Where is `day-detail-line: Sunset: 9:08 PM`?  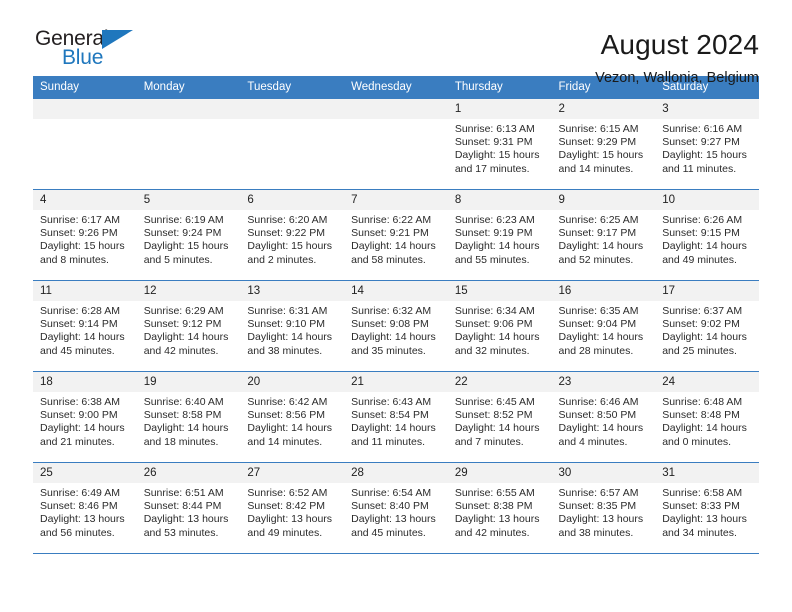 day-detail-line: Sunset: 9:08 PM is located at coordinates (390, 324).